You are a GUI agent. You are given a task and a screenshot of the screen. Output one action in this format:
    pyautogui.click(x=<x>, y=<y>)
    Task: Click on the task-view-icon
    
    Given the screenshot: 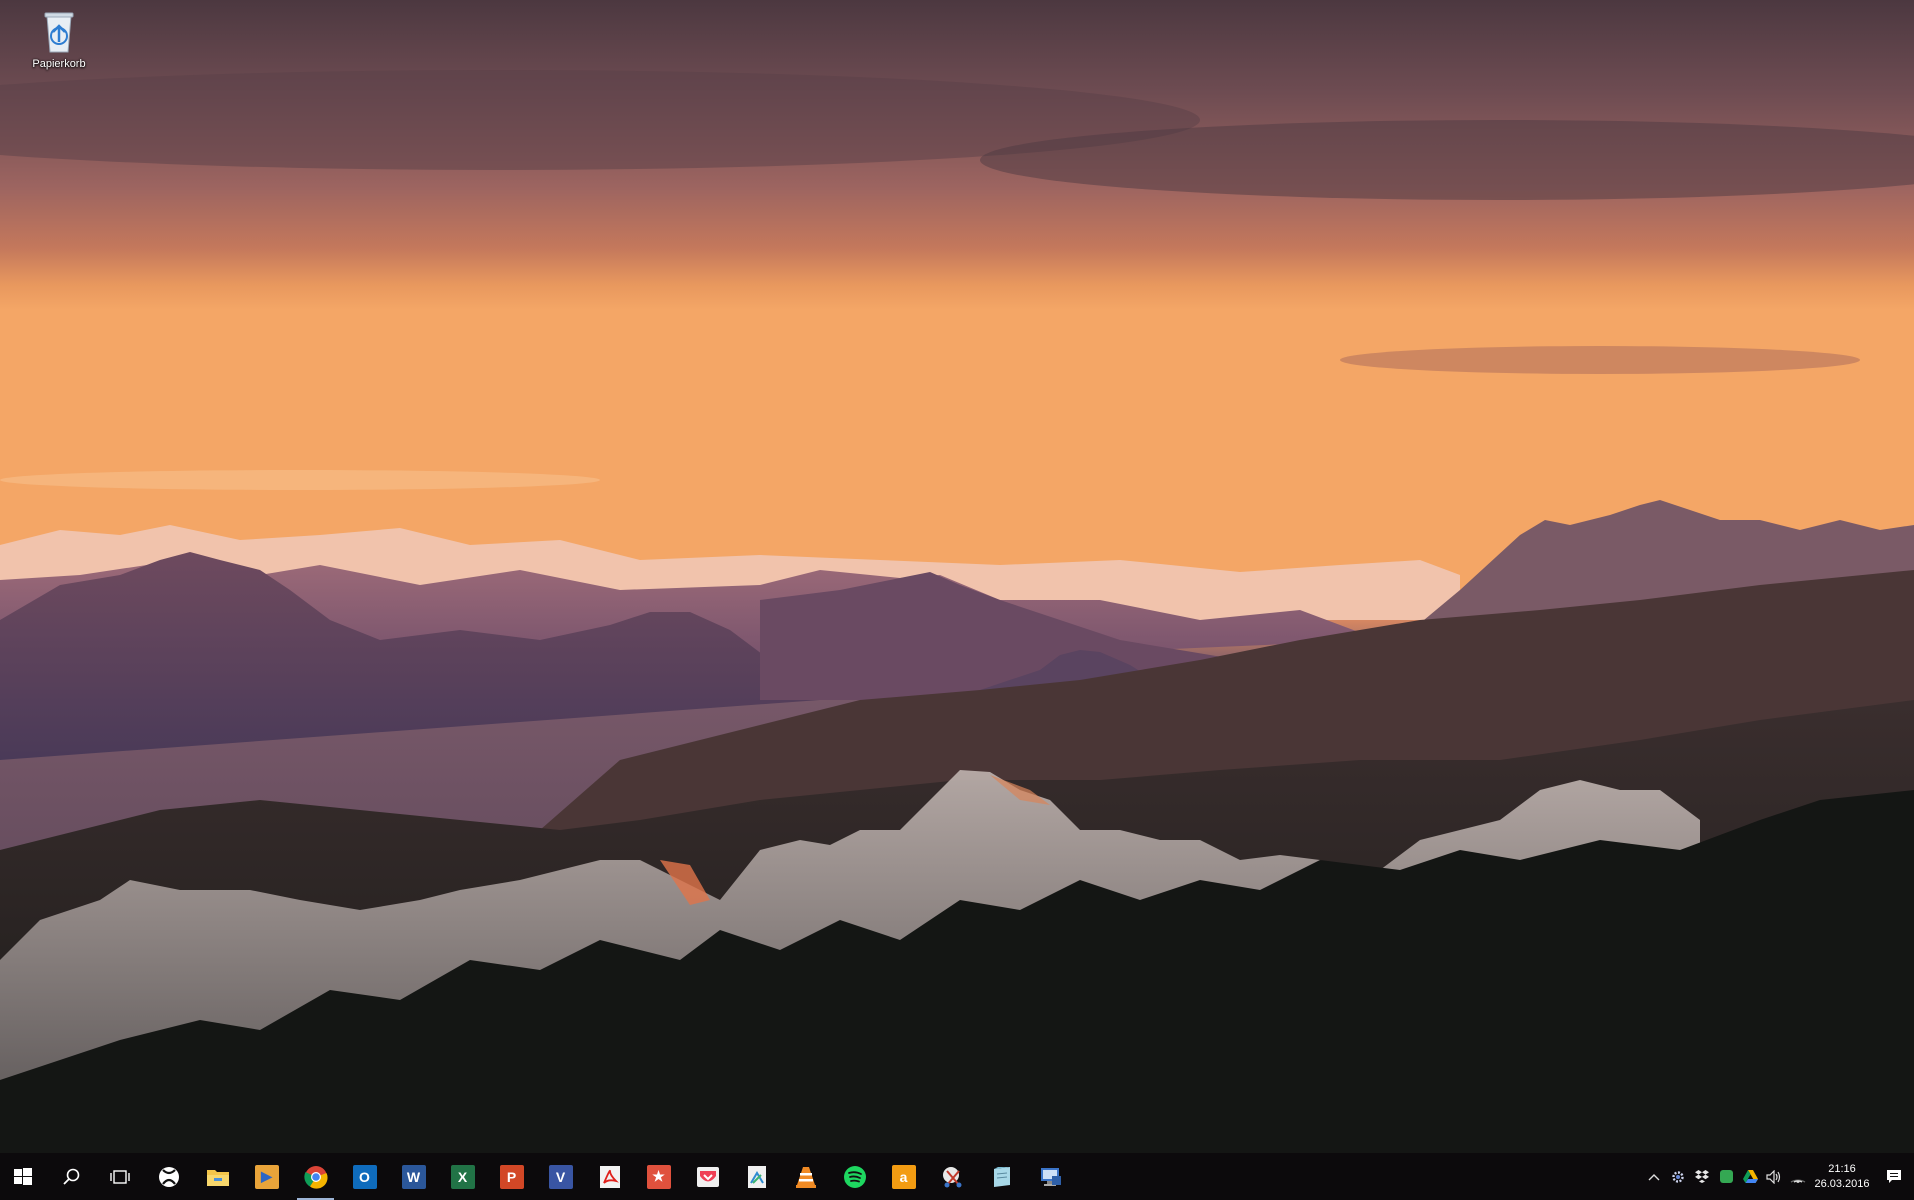 What is the action you would take?
    pyautogui.click(x=119, y=1176)
    